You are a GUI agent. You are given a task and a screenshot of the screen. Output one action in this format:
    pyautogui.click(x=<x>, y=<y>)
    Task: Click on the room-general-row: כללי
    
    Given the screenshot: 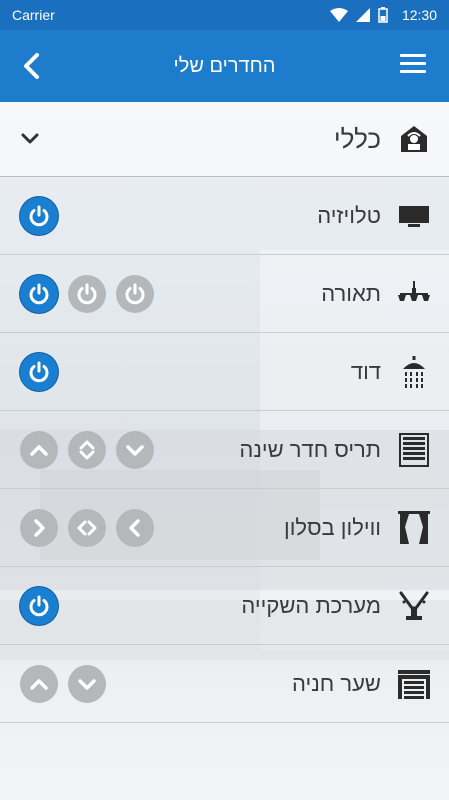 What is the action you would take?
    pyautogui.click(x=224, y=139)
    